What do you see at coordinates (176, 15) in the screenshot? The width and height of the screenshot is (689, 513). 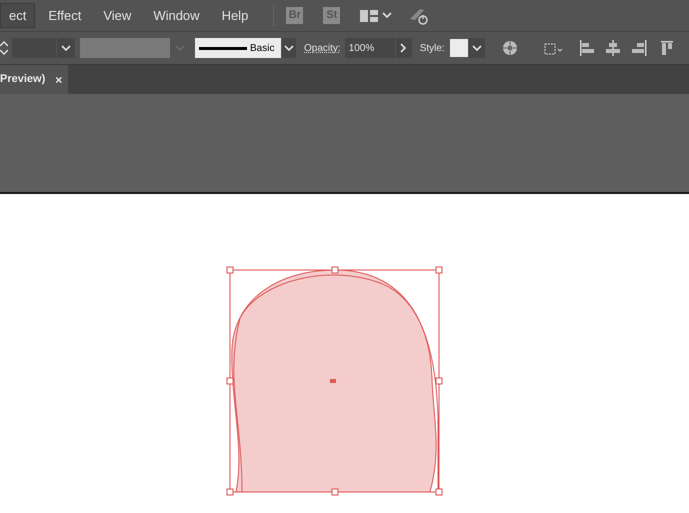 I see `menu-item: Window` at bounding box center [176, 15].